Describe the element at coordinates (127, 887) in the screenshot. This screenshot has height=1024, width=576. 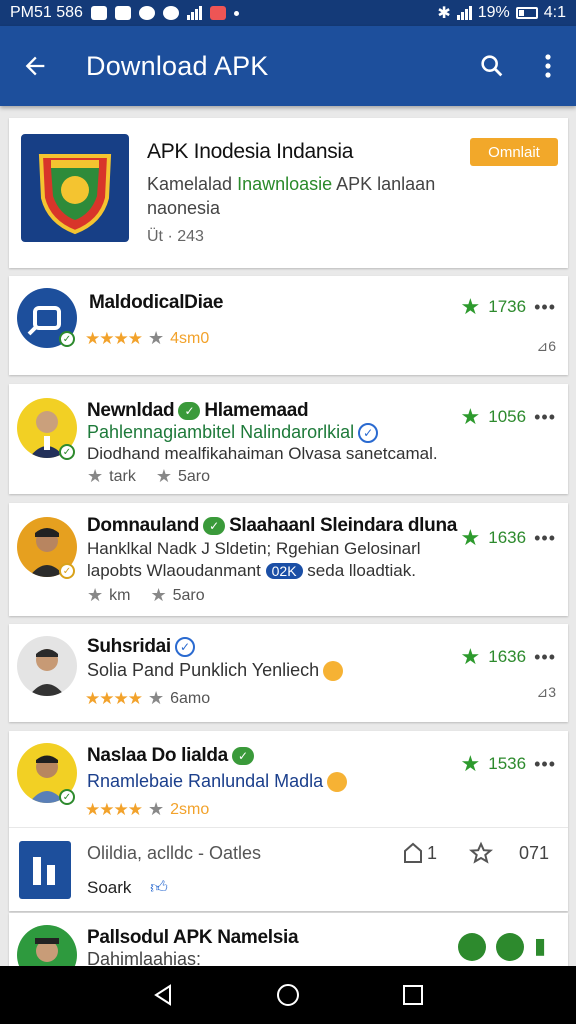
I see `action-label: Soark 👍︎` at that location.